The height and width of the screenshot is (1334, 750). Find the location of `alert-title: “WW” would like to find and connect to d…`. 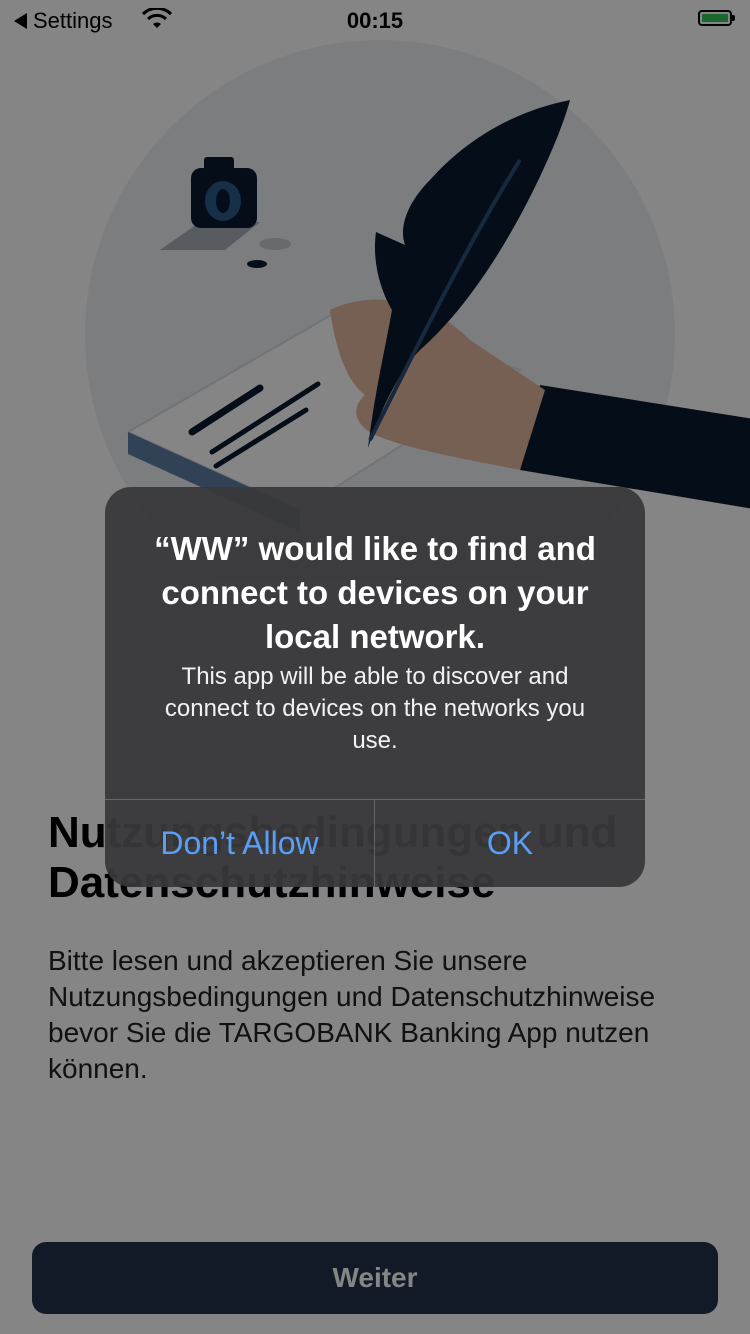

alert-title: “WW” would like to find and connect to d… is located at coordinates (375, 592).